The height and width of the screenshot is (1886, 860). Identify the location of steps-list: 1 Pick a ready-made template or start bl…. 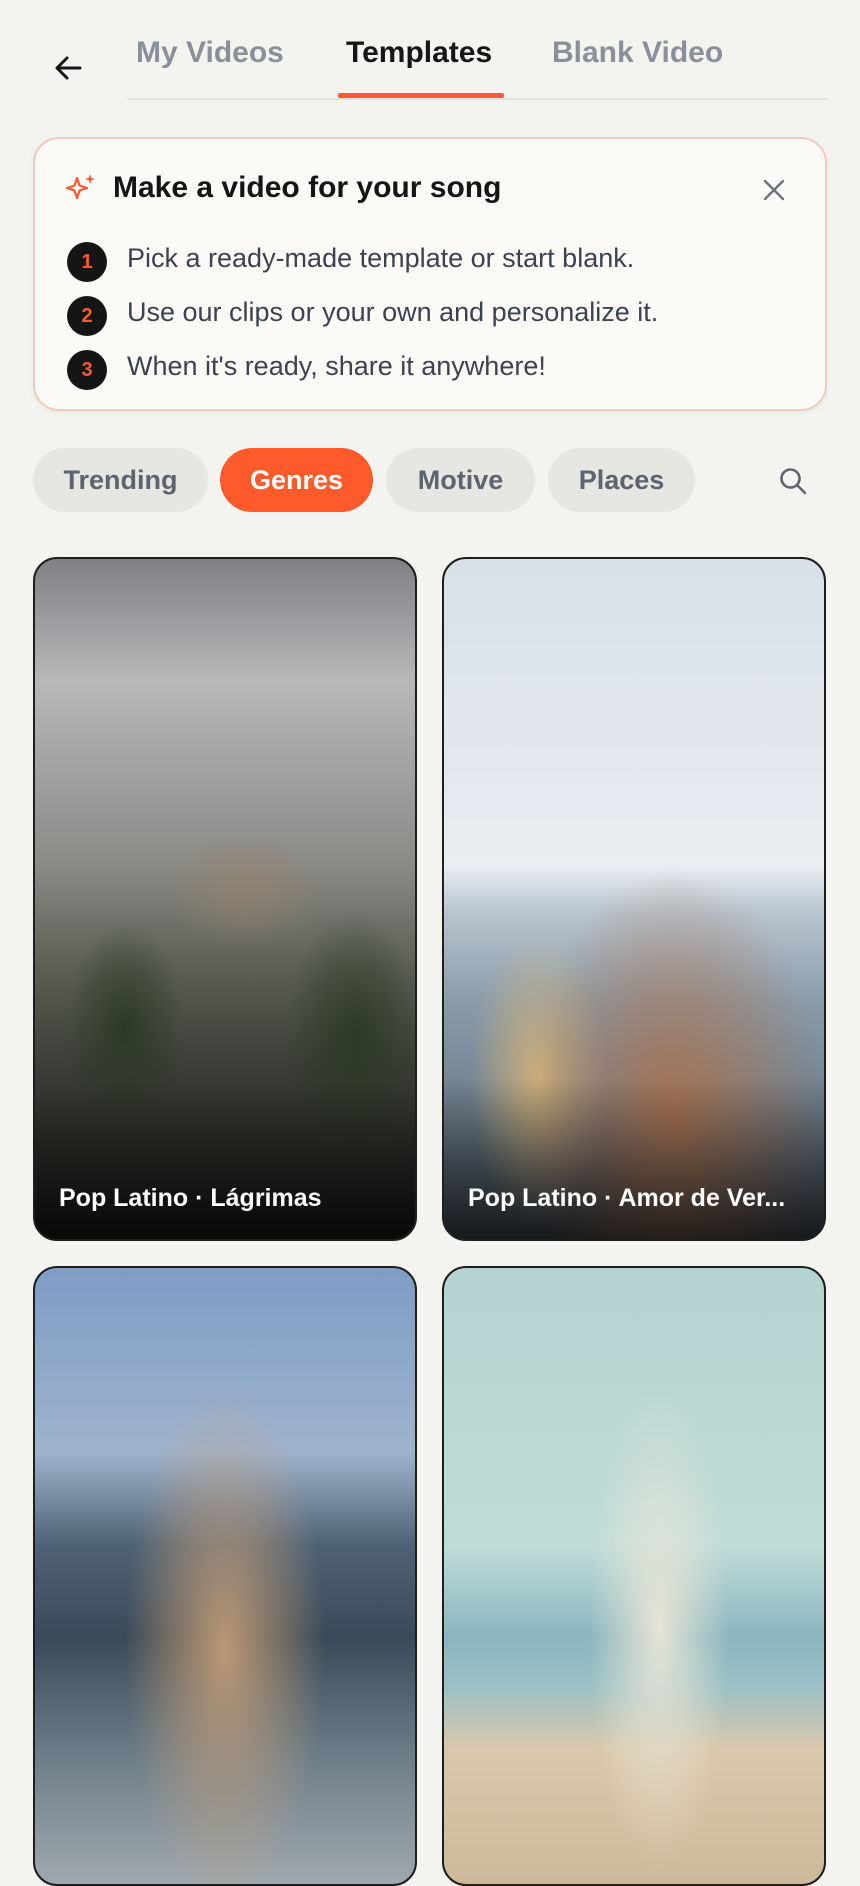
(362, 312).